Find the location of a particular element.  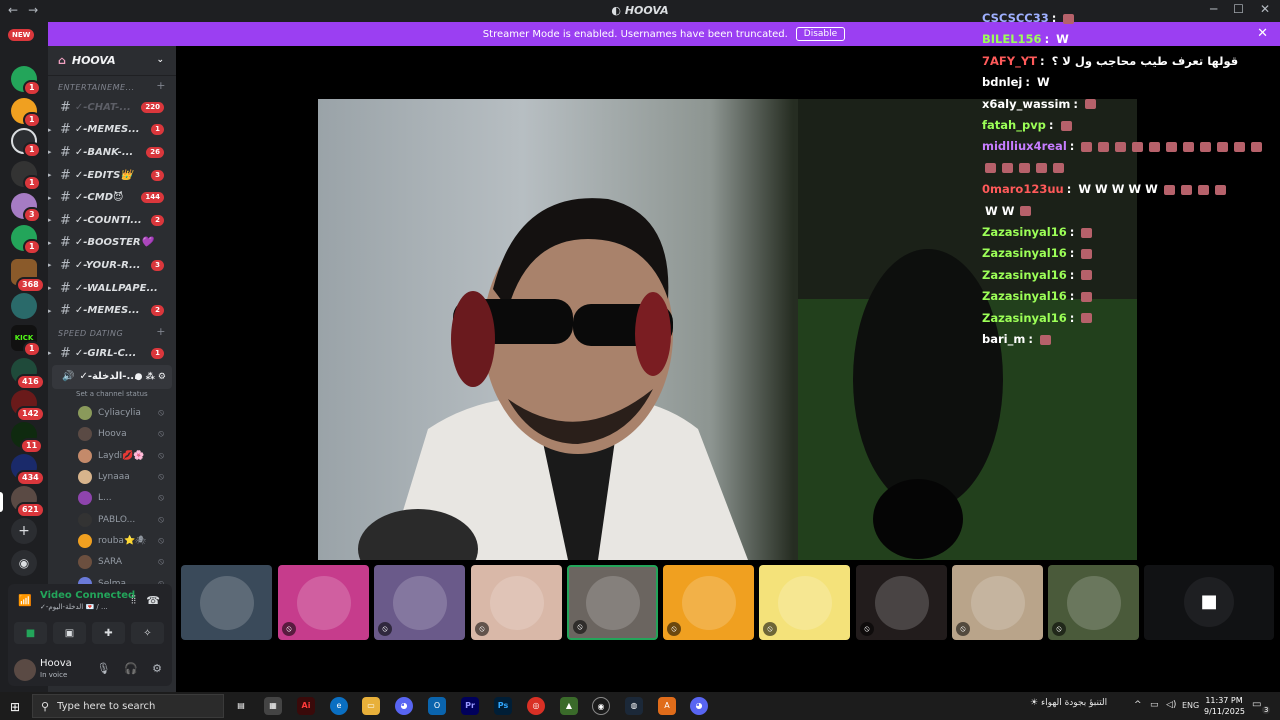

camera-tile: ■ is located at coordinates (1209, 602).